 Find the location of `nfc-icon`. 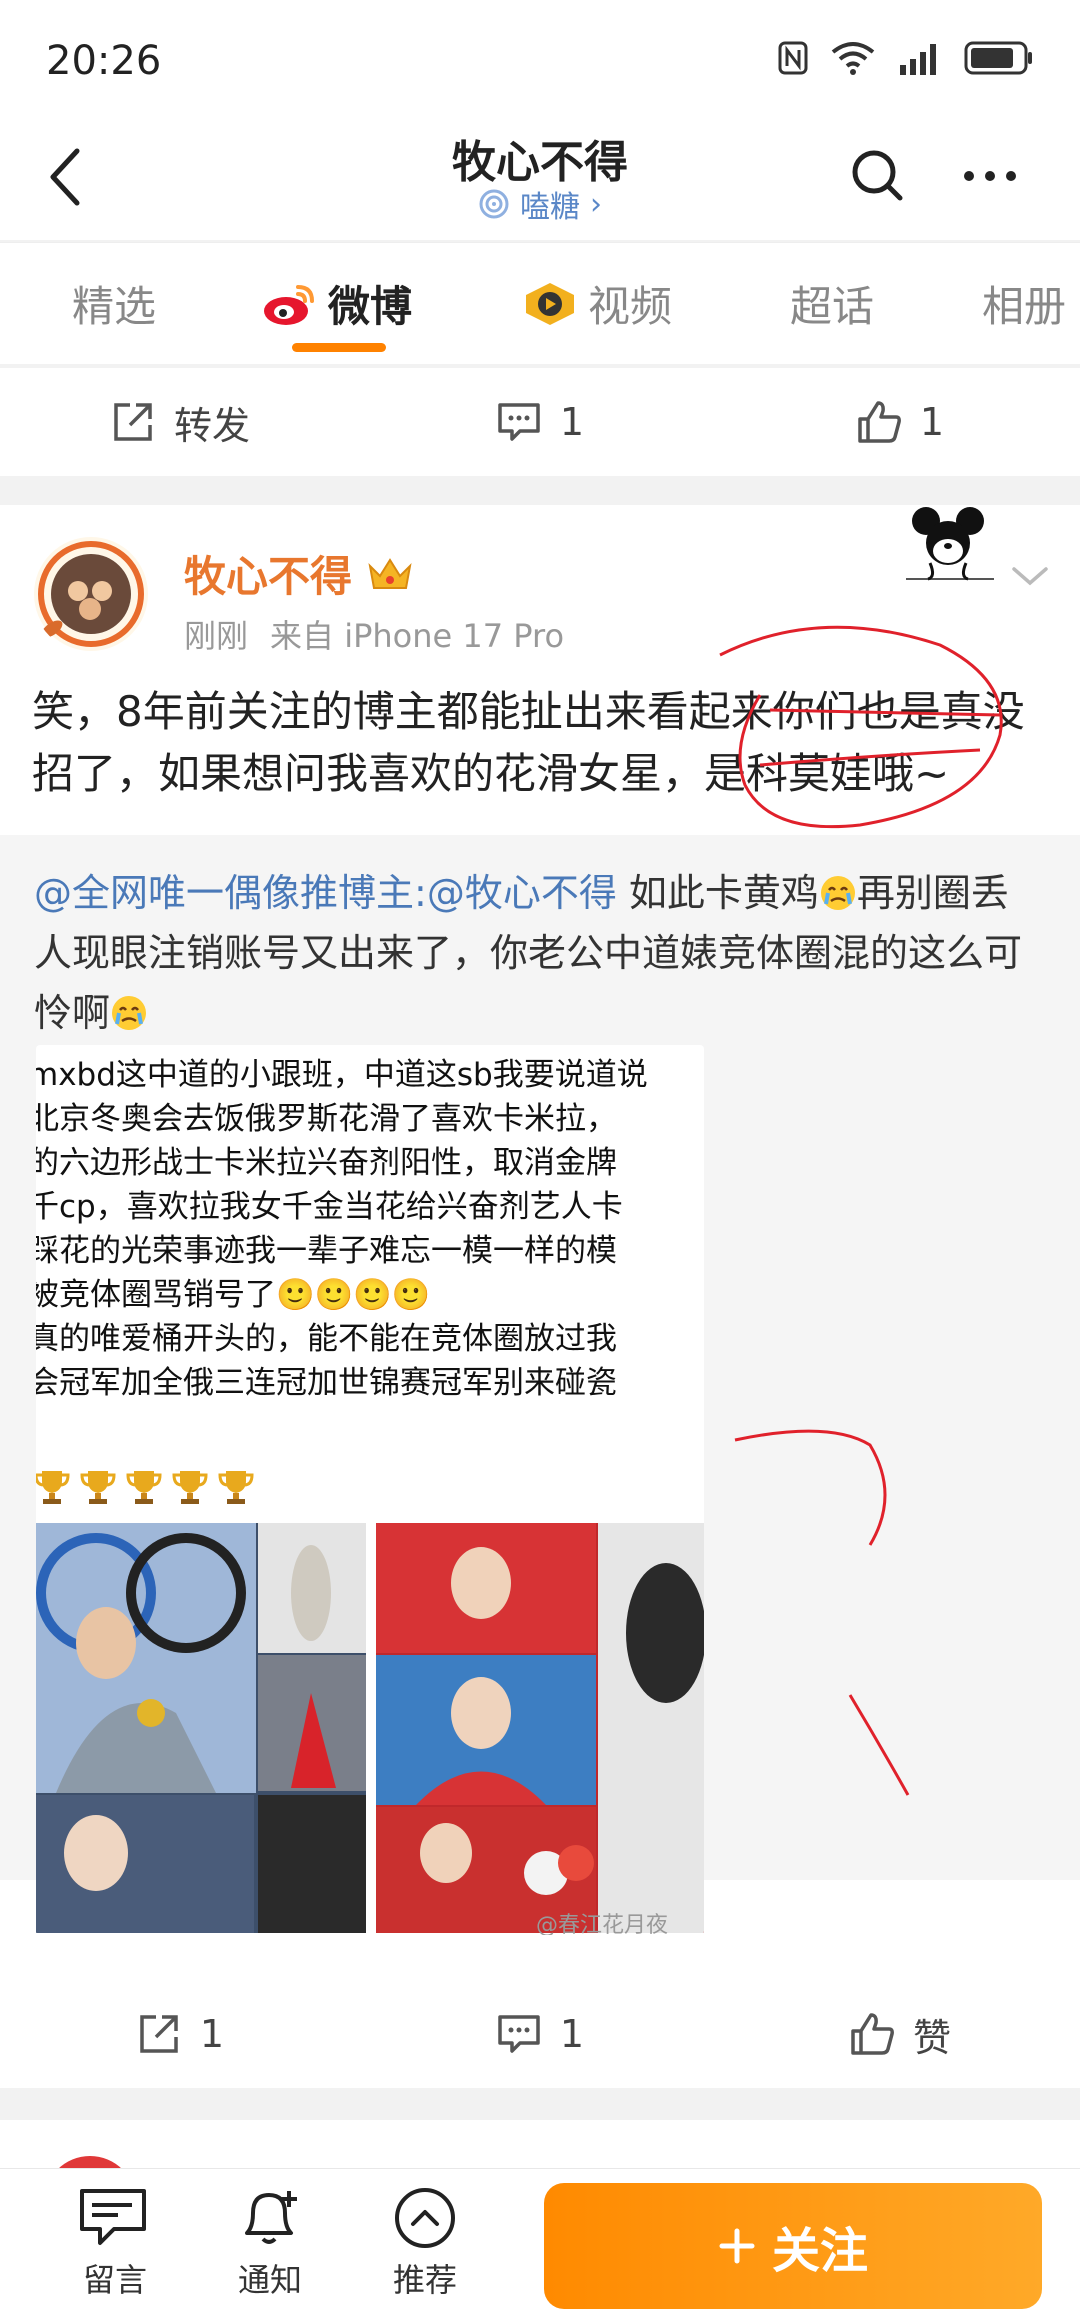

nfc-icon is located at coordinates (793, 58).